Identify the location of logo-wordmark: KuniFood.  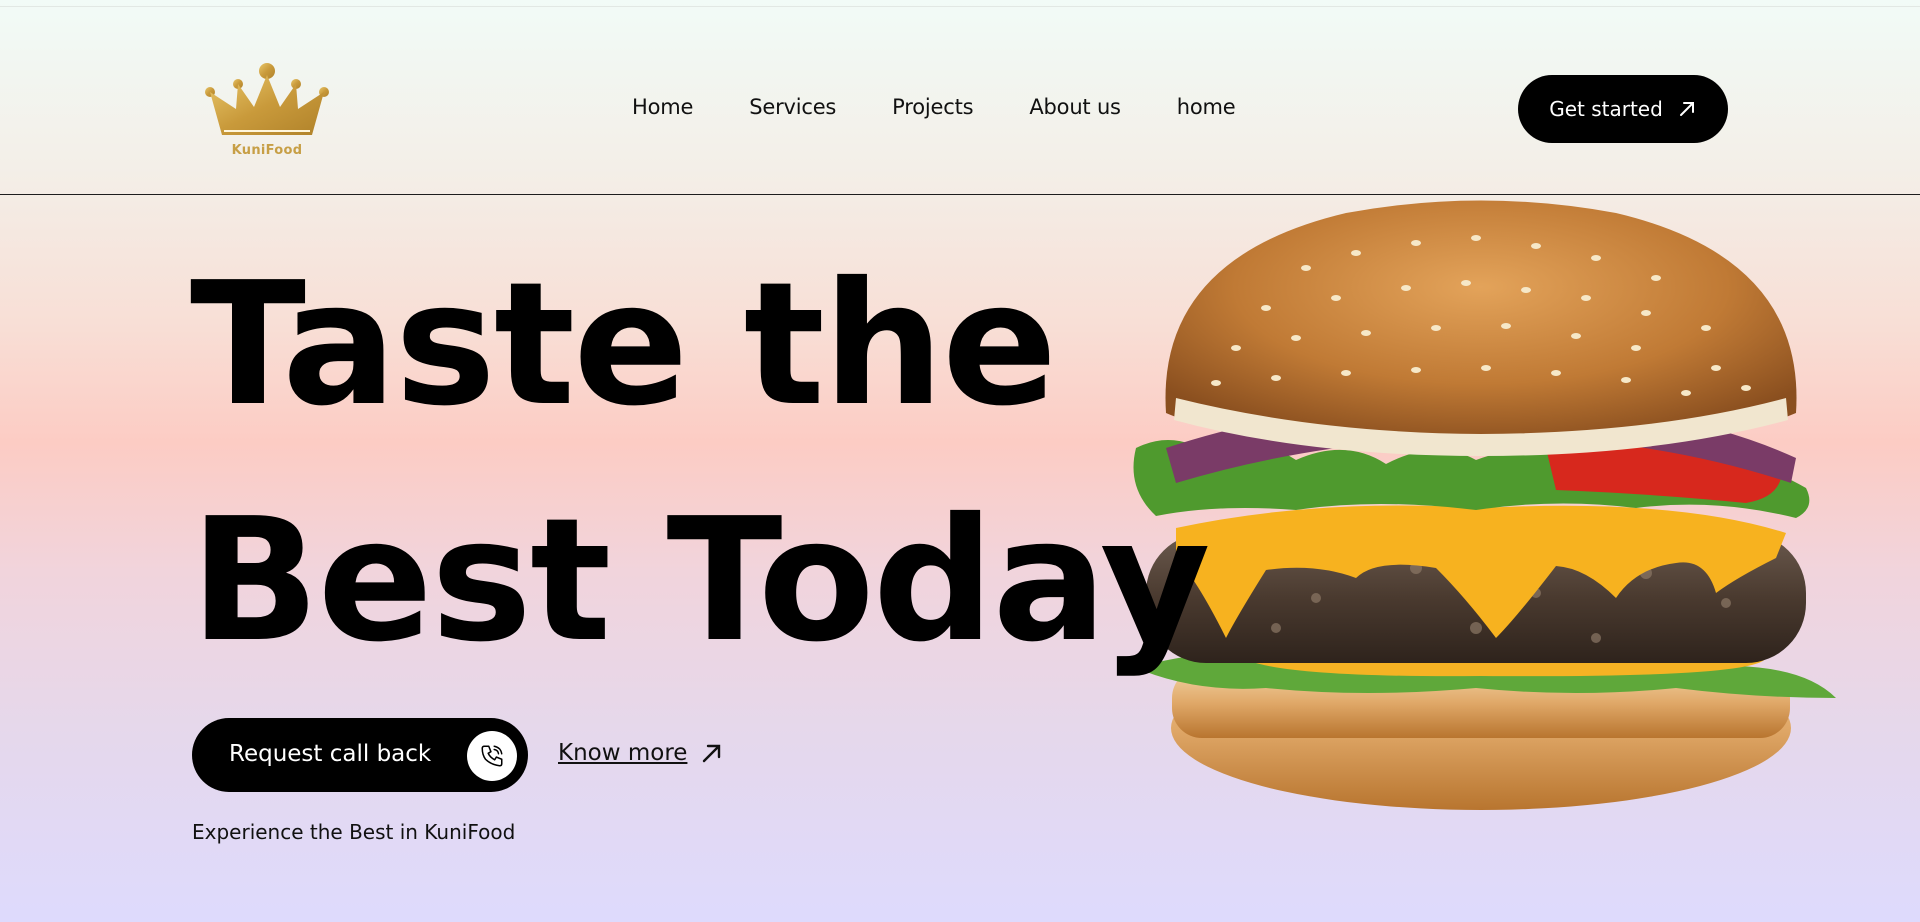
(267, 150).